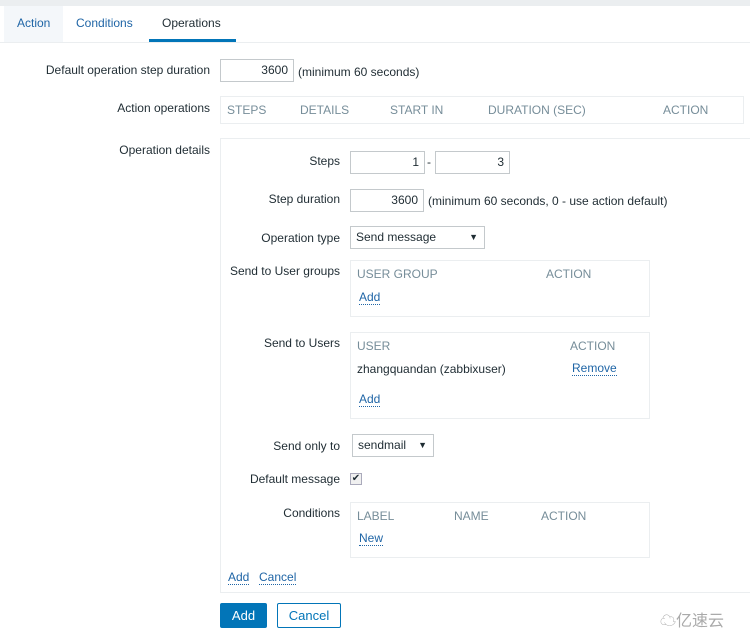  Describe the element at coordinates (387, 200) in the screenshot. I see `step-duration-input: 3600` at that location.